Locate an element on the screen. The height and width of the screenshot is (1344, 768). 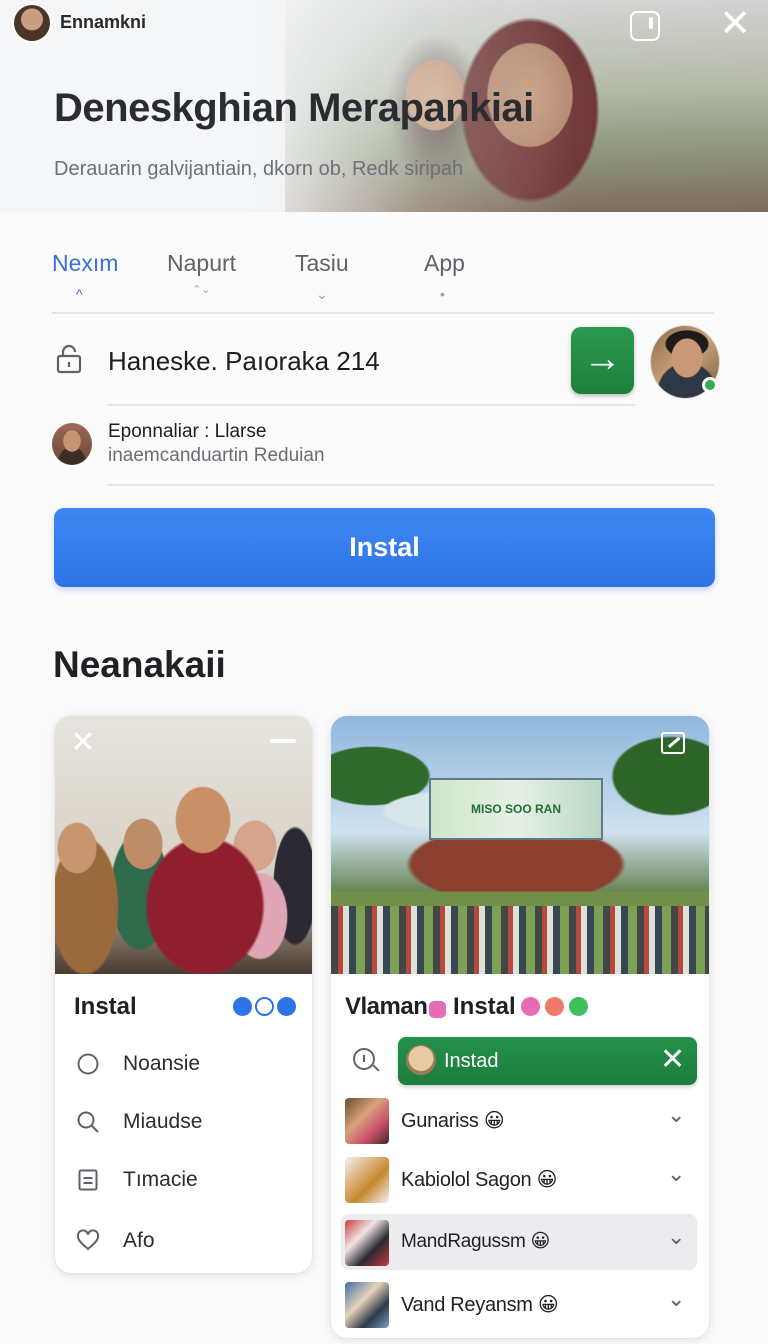
list-label: Kabiolol Sagon 😀 is located at coordinates (479, 1180).